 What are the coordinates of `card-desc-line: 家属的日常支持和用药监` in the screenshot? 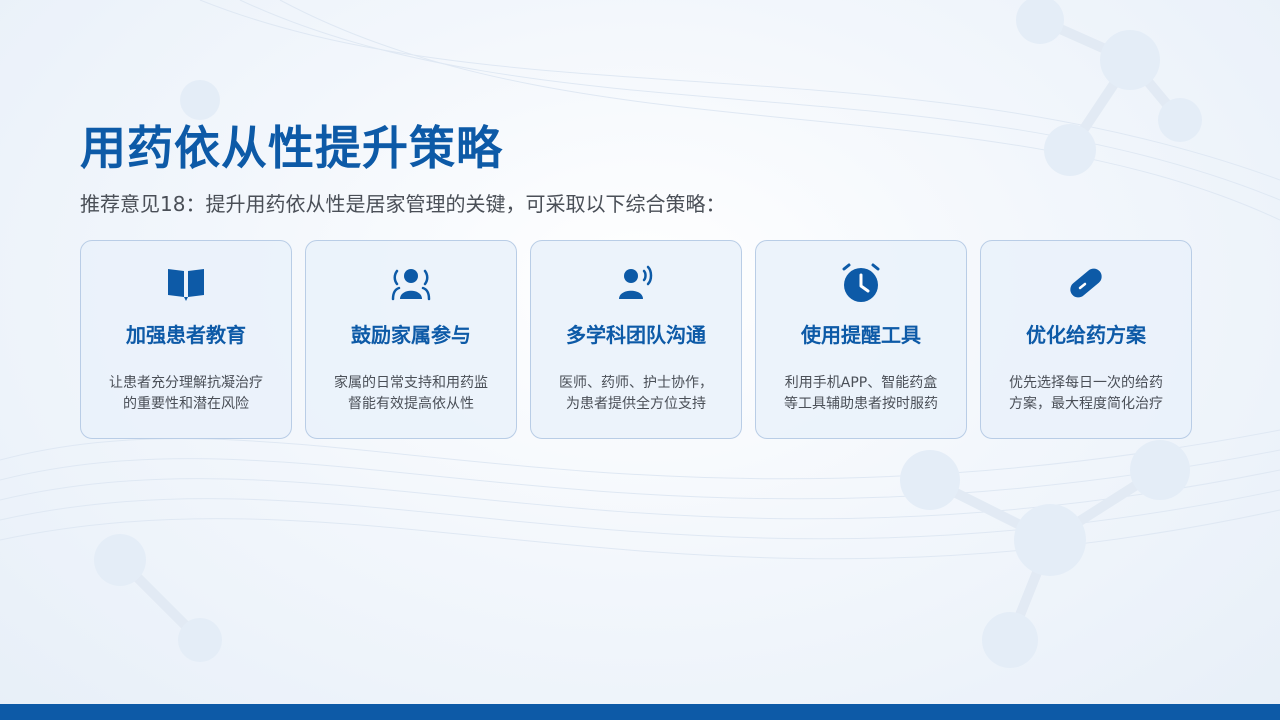 It's located at (411, 383).